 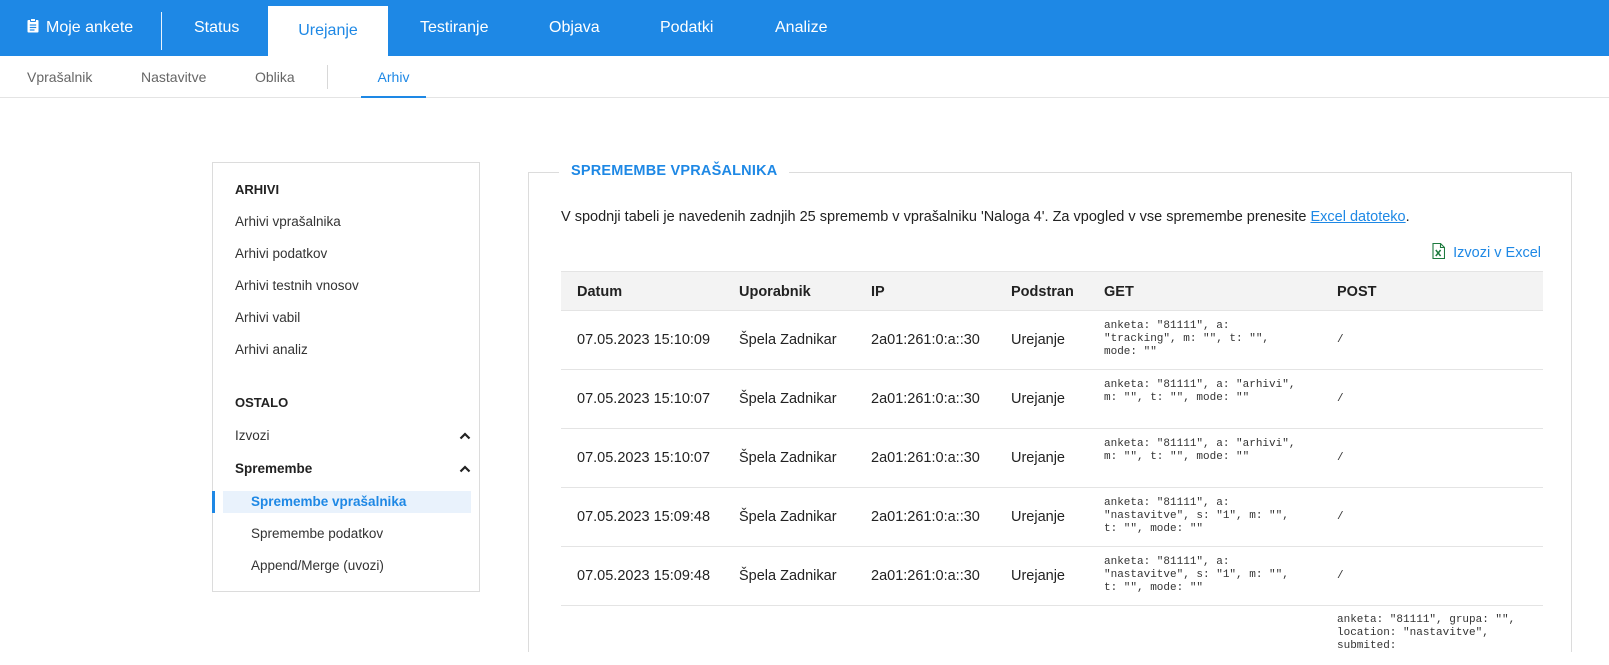 What do you see at coordinates (599, 292) in the screenshot?
I see `column-header-date: Datum` at bounding box center [599, 292].